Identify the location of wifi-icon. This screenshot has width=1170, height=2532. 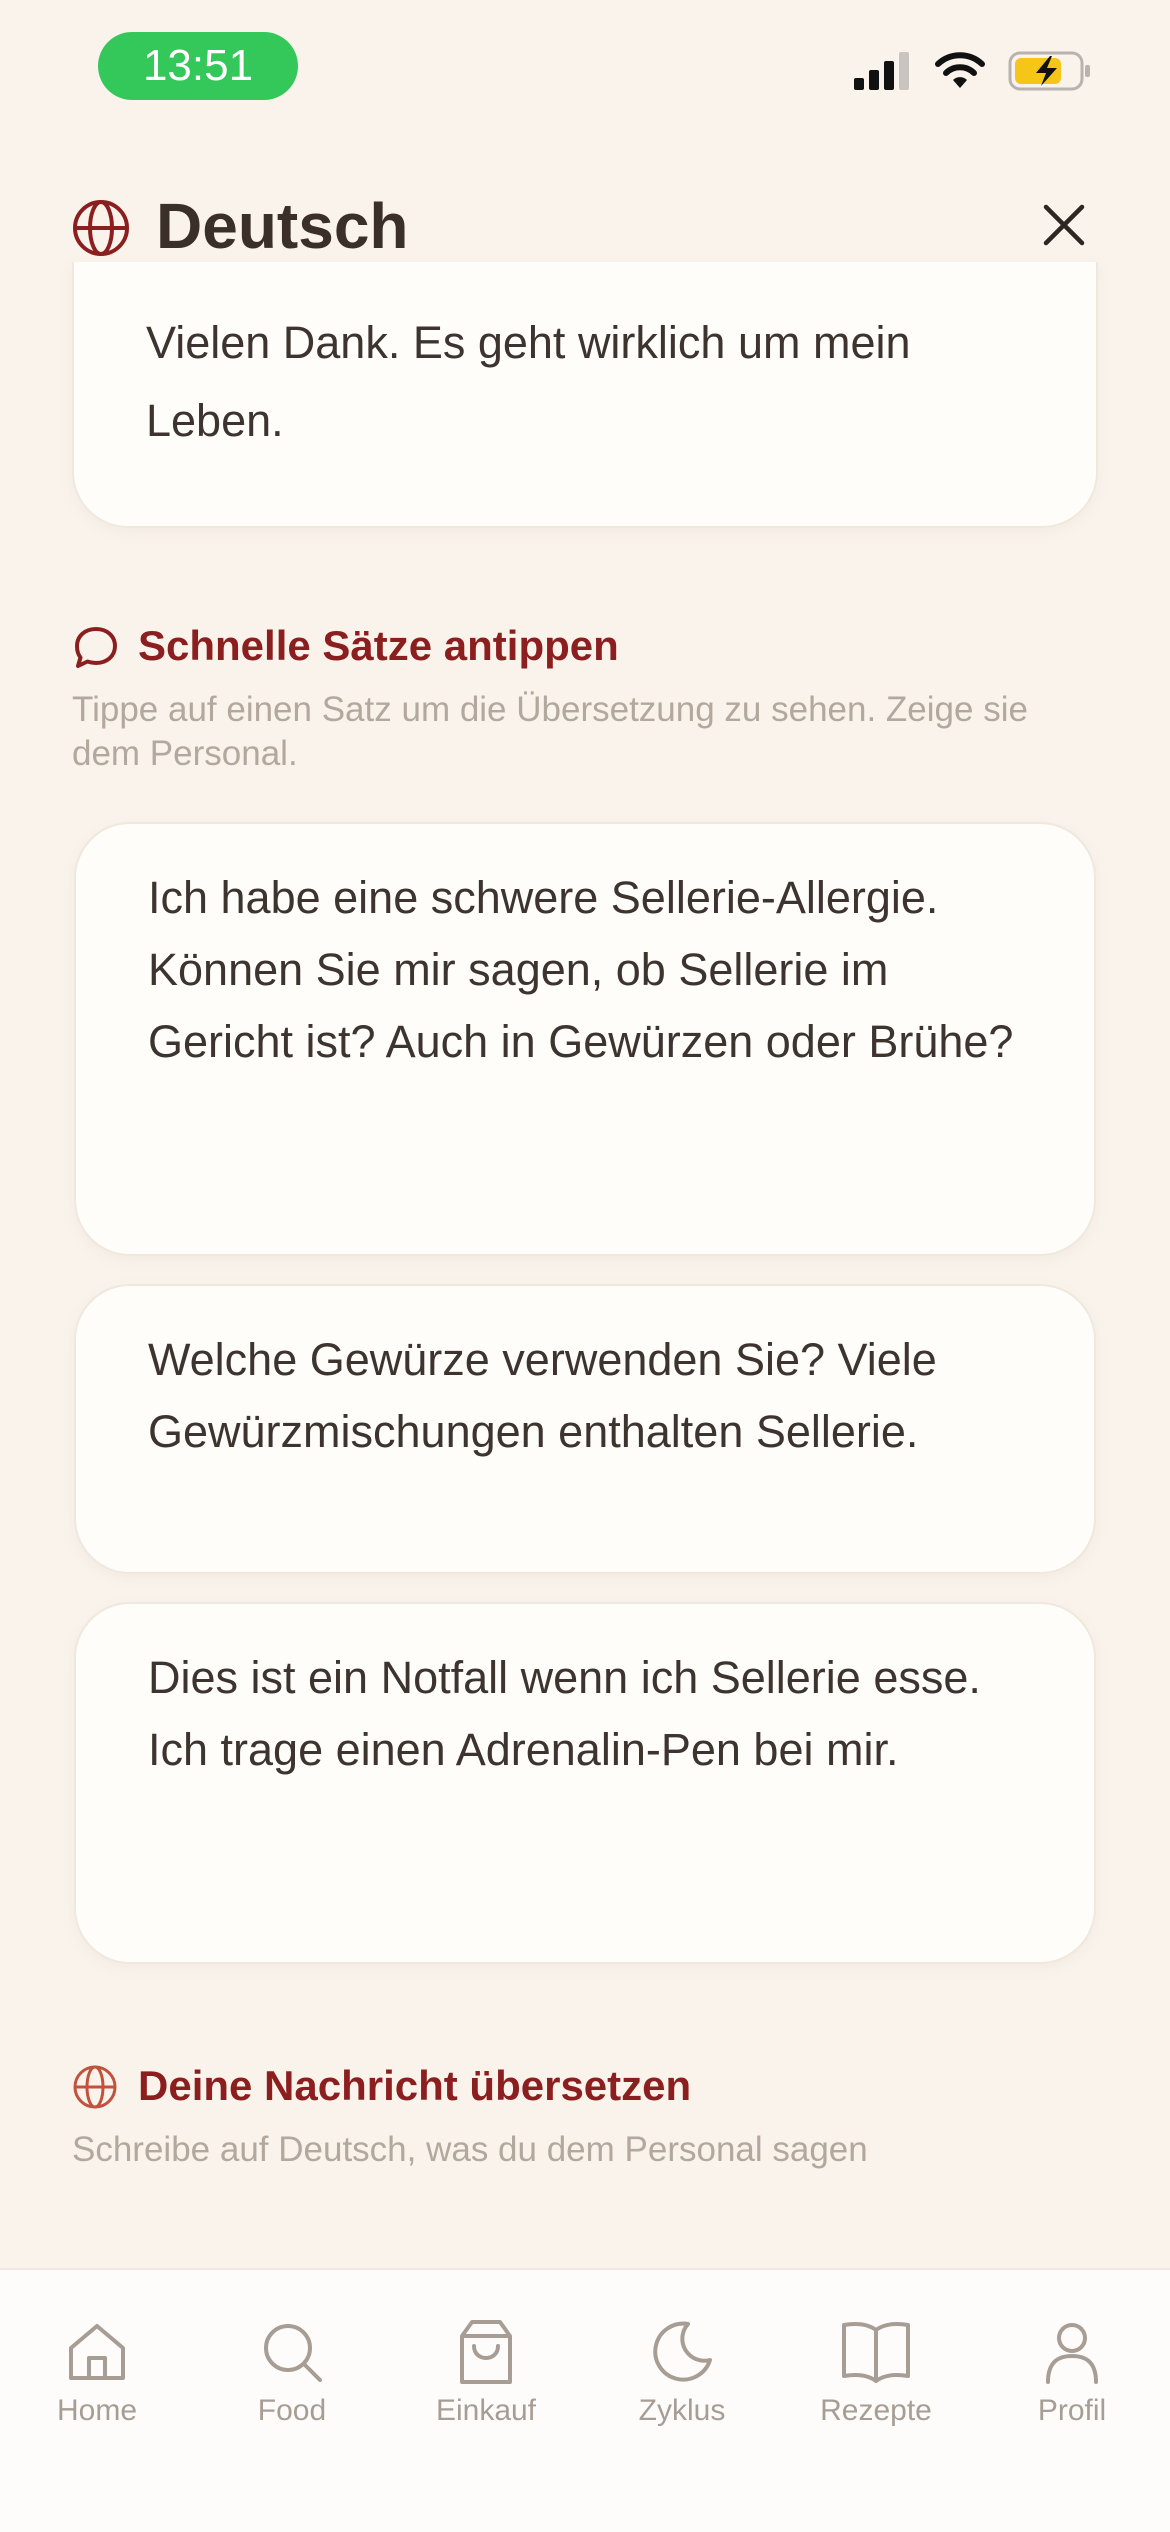
(960, 73).